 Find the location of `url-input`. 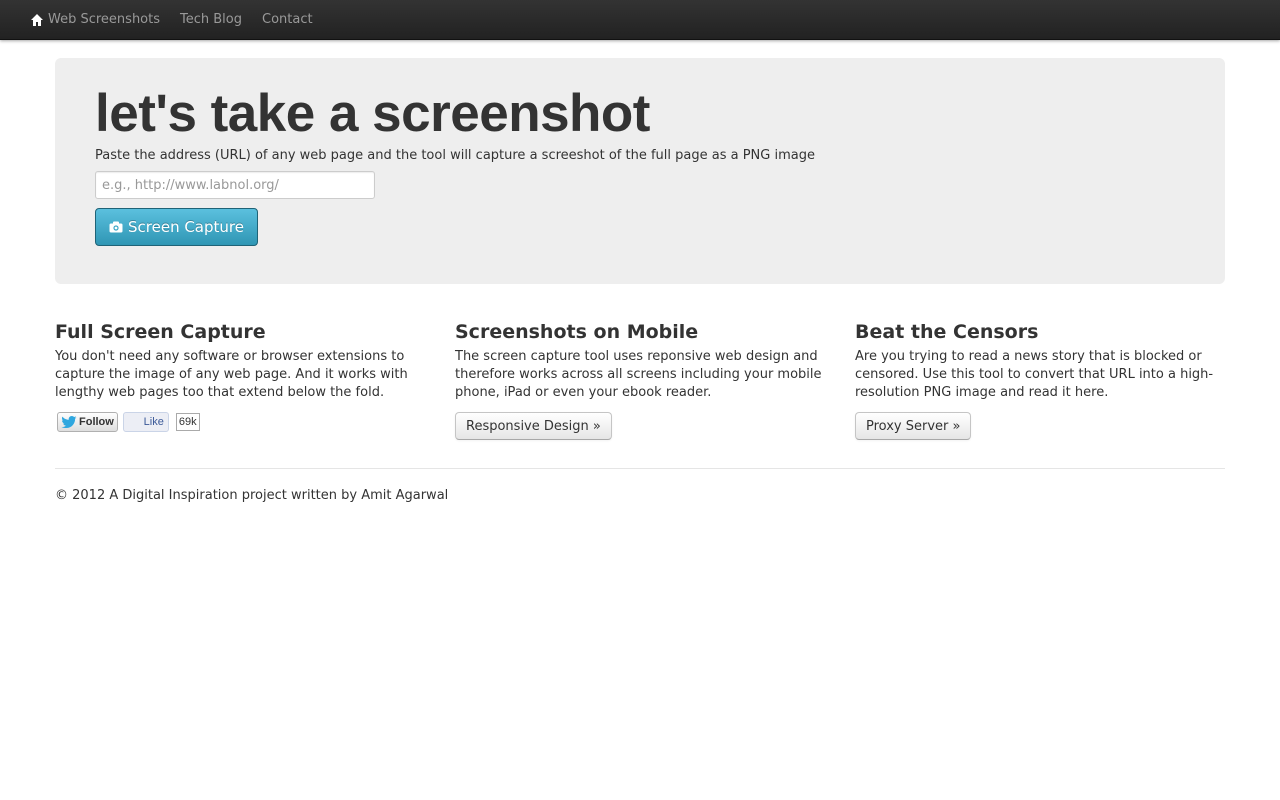

url-input is located at coordinates (235, 185).